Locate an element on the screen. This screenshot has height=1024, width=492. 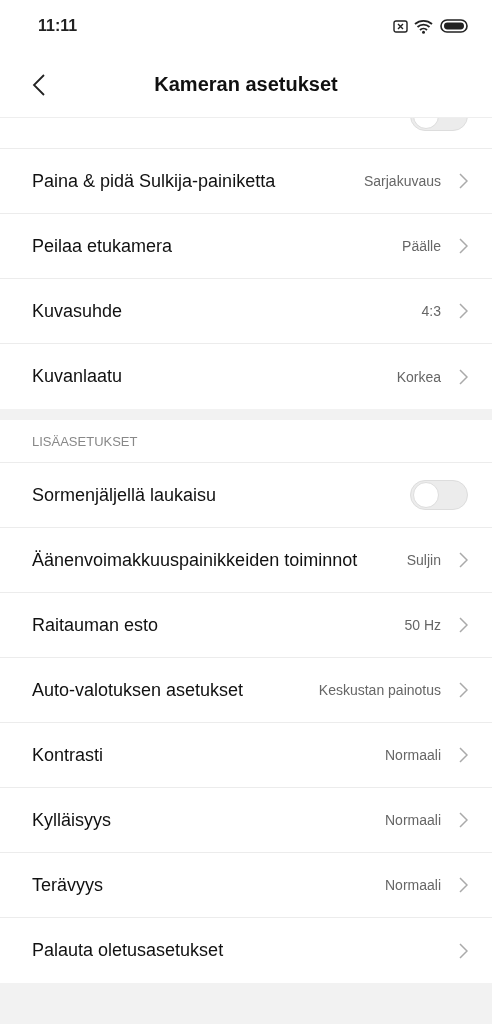
setting-label: Terävyys is located at coordinates (68, 885).